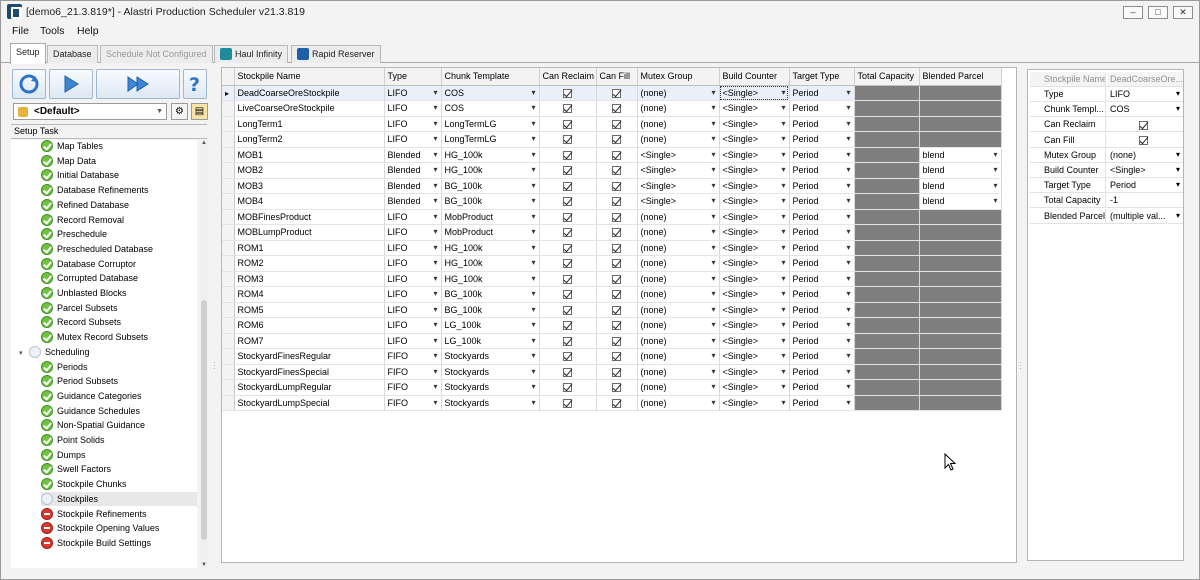 This screenshot has height=580, width=1200. I want to click on table-row: ROM1LIFOHG_100k (none)<Single>Period, so click(612, 248).